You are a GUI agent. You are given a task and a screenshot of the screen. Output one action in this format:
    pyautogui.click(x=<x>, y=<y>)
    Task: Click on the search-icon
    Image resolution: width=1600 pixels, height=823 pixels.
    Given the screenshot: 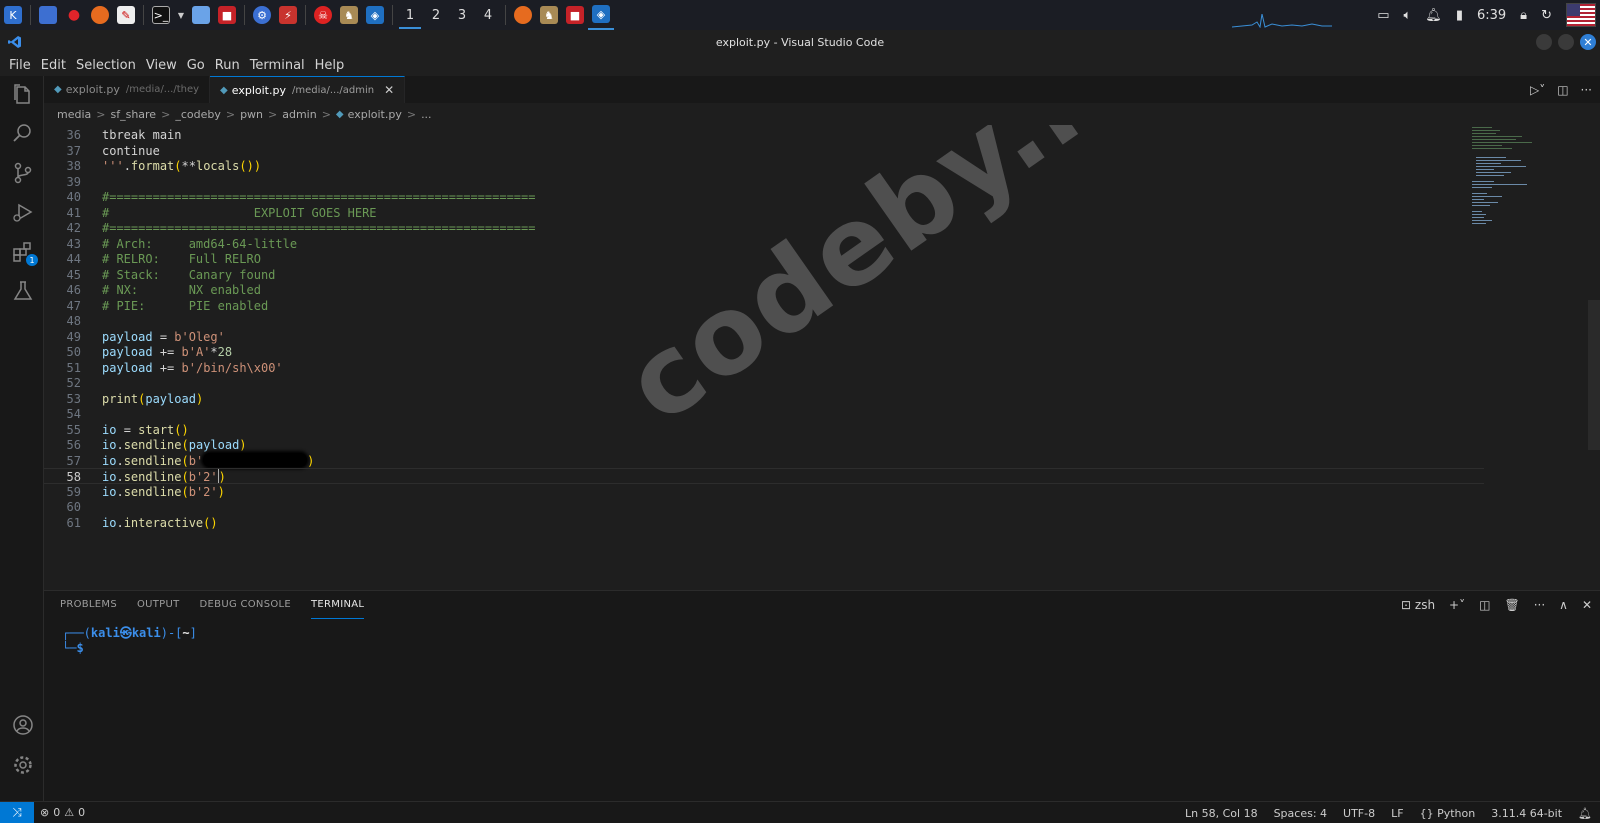 What is the action you would take?
    pyautogui.click(x=23, y=133)
    